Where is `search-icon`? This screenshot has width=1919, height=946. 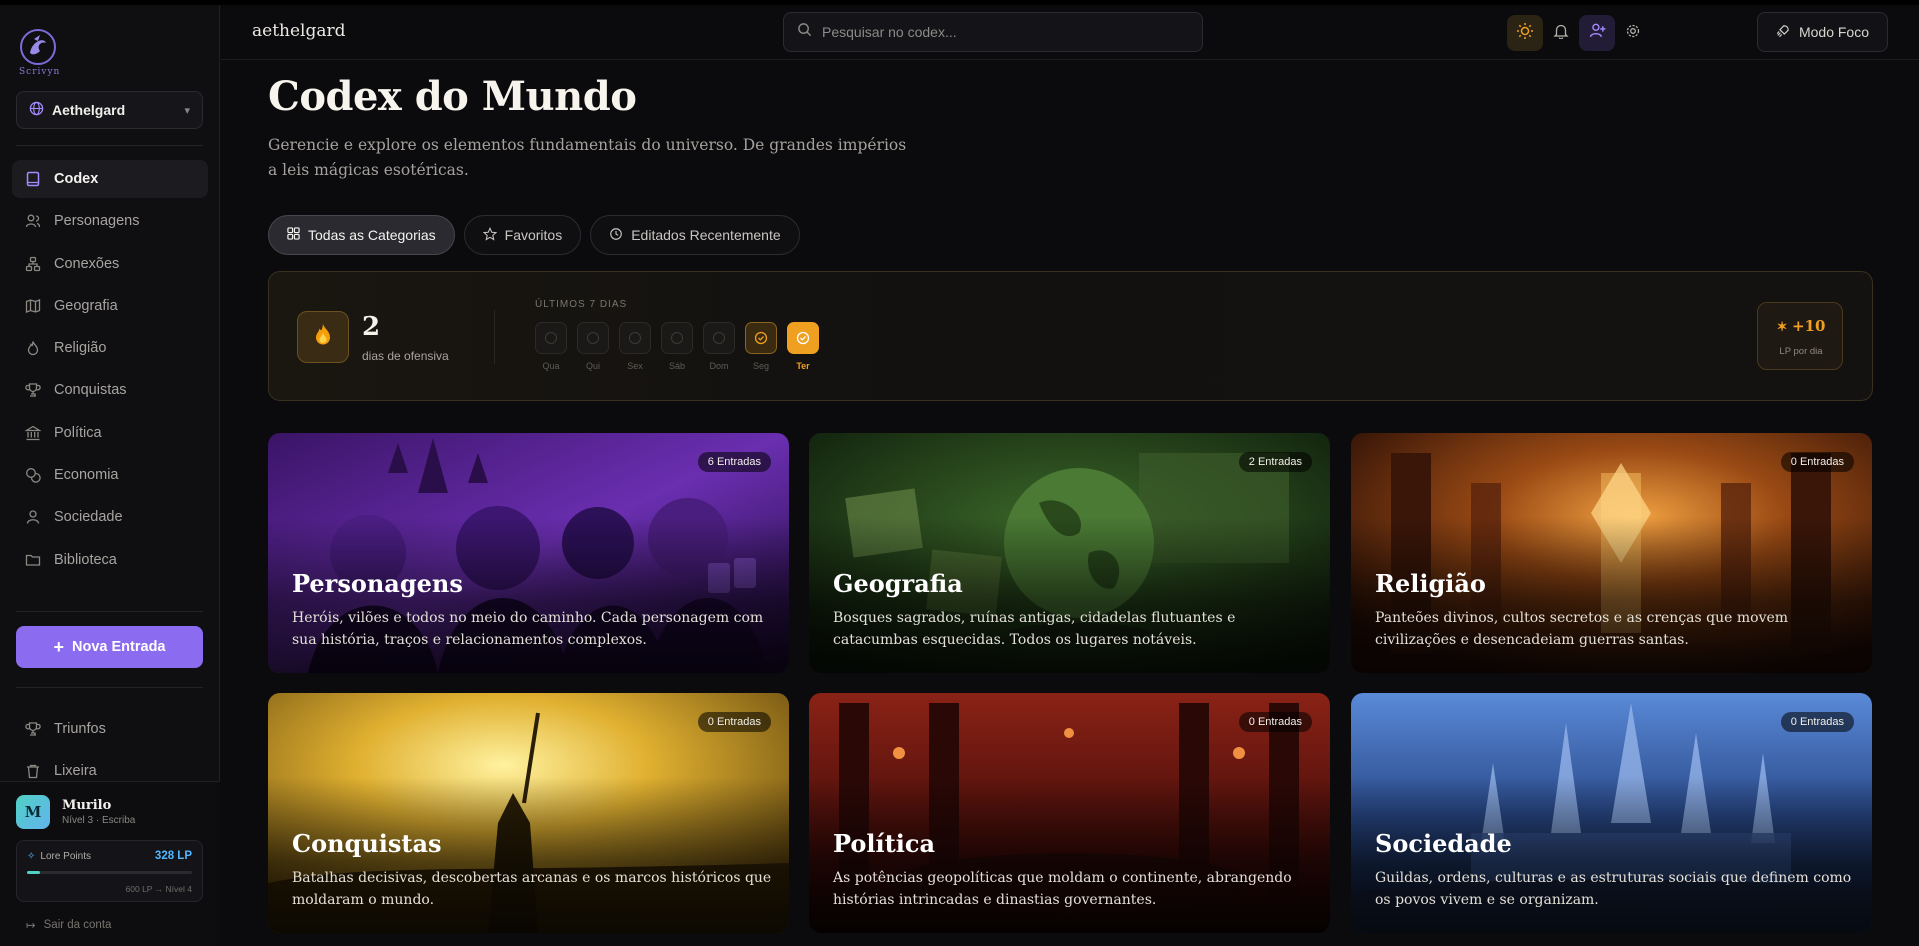 search-icon is located at coordinates (804, 32).